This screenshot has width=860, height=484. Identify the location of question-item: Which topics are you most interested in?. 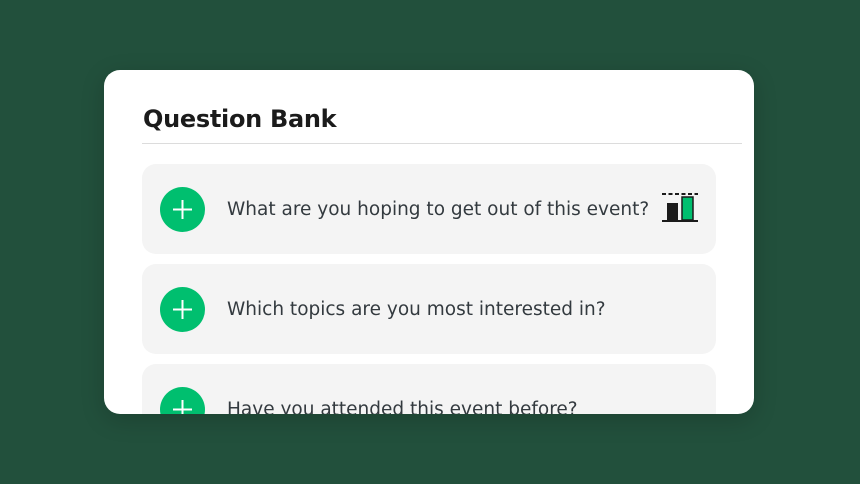
(429, 309).